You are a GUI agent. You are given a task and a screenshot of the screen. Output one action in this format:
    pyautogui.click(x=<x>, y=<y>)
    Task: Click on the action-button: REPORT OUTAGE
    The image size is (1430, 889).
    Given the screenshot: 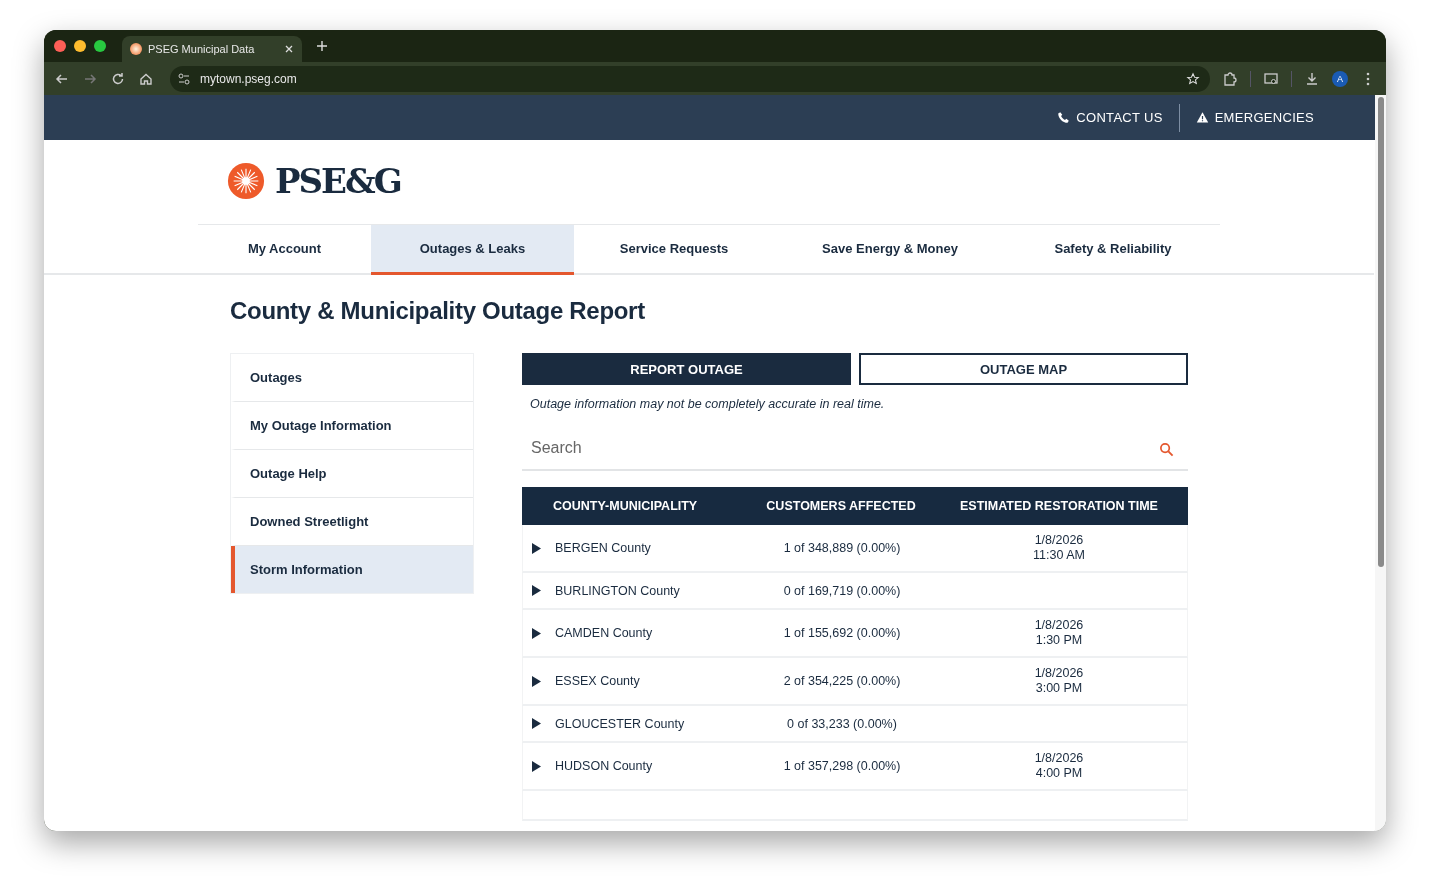 What is the action you would take?
    pyautogui.click(x=686, y=369)
    